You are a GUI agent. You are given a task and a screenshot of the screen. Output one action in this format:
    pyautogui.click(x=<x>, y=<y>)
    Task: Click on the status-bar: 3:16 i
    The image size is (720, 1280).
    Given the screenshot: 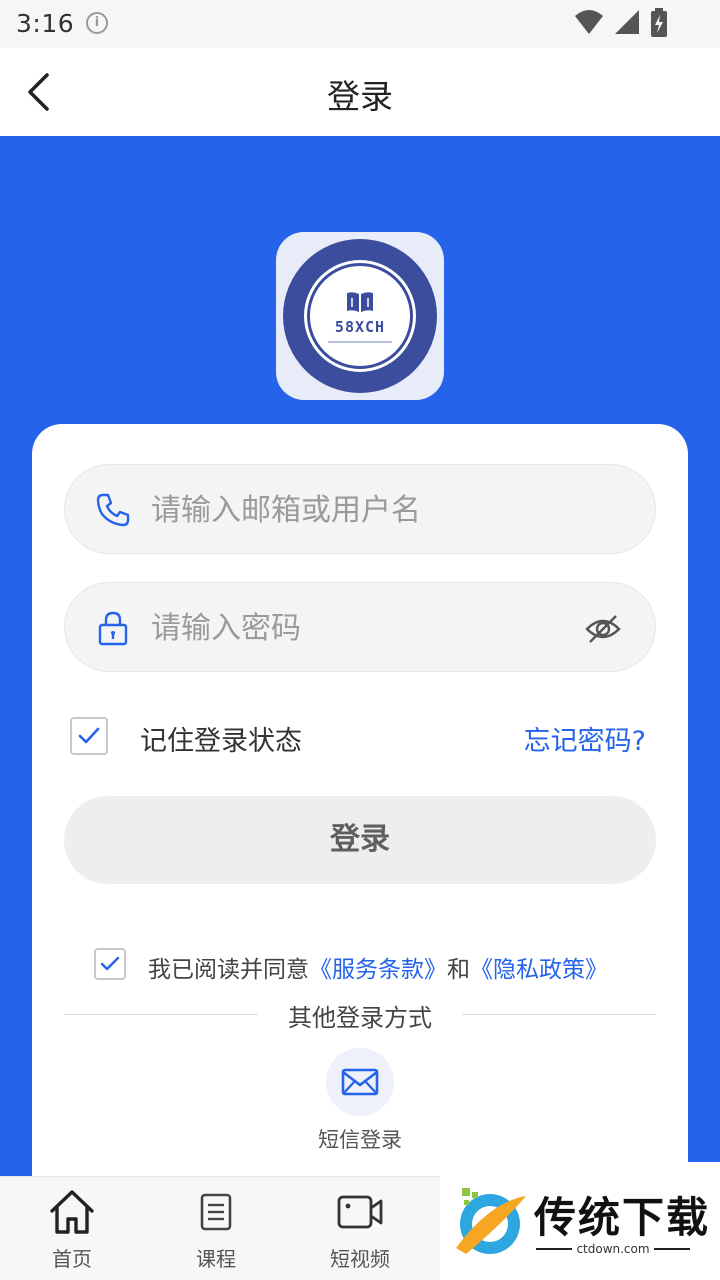 What is the action you would take?
    pyautogui.click(x=360, y=24)
    